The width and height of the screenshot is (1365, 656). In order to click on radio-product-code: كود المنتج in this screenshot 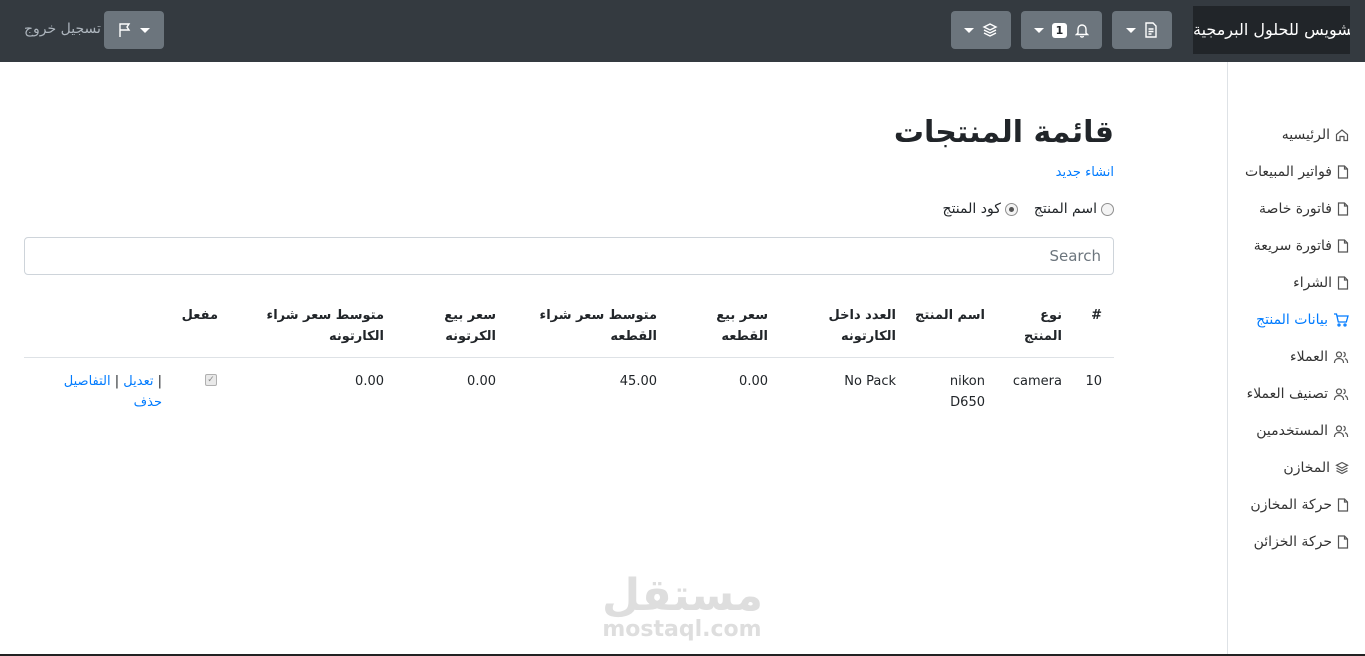, I will do `click(980, 209)`.